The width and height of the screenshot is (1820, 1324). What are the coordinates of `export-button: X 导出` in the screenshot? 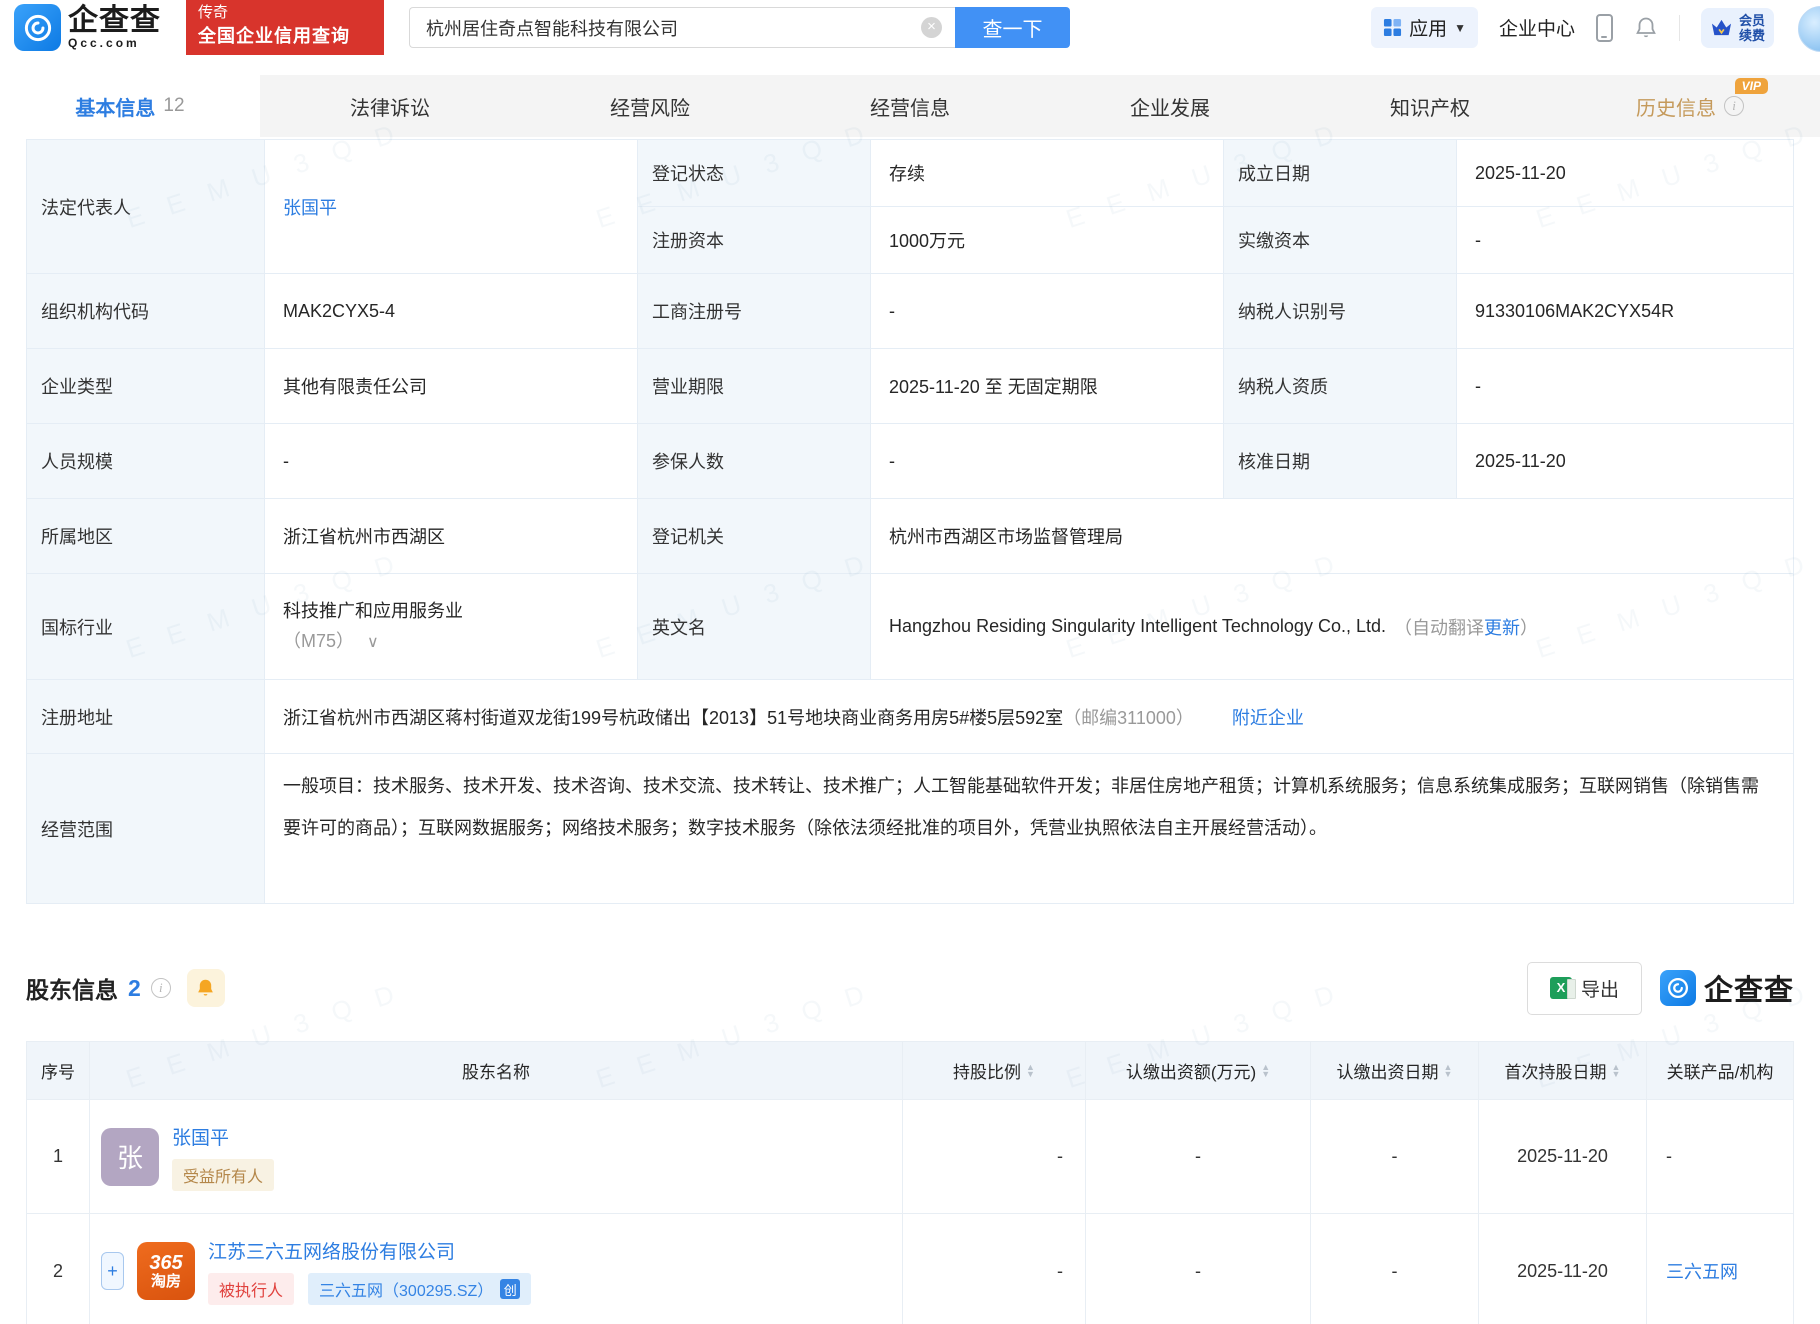 It's located at (1584, 988).